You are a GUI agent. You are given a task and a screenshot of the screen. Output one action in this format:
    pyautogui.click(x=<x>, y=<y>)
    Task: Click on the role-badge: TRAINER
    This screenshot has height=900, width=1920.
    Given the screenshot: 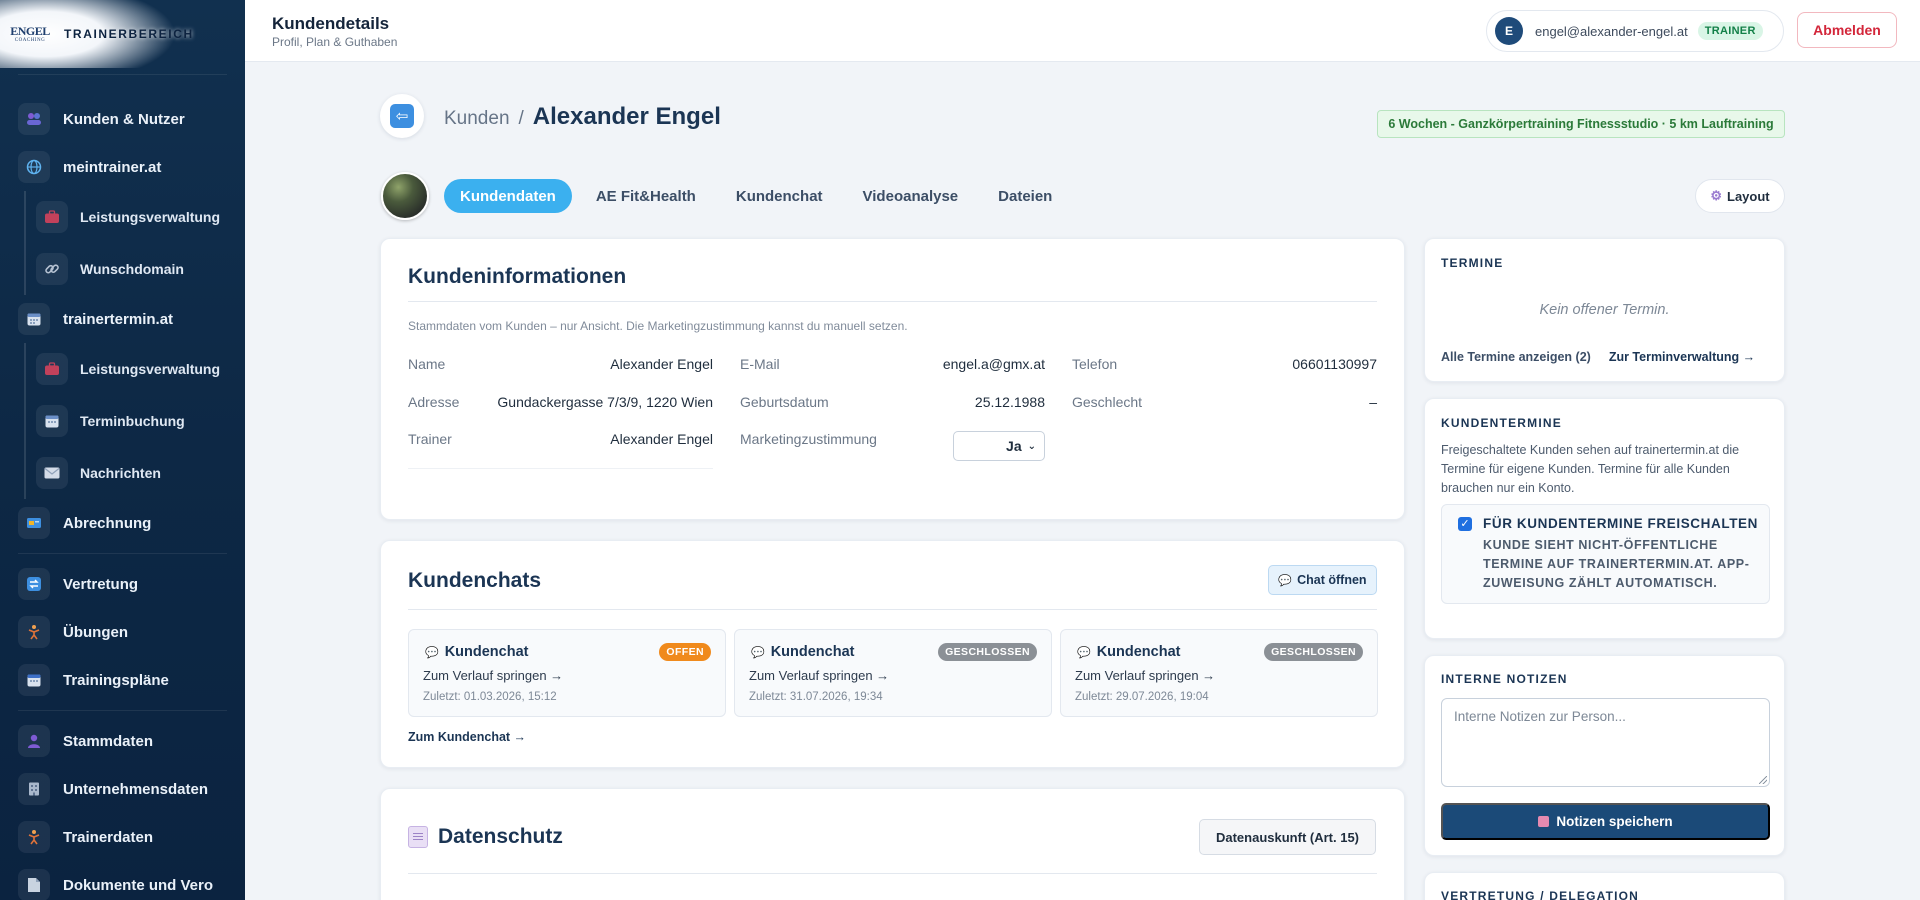 What is the action you would take?
    pyautogui.click(x=1730, y=31)
    